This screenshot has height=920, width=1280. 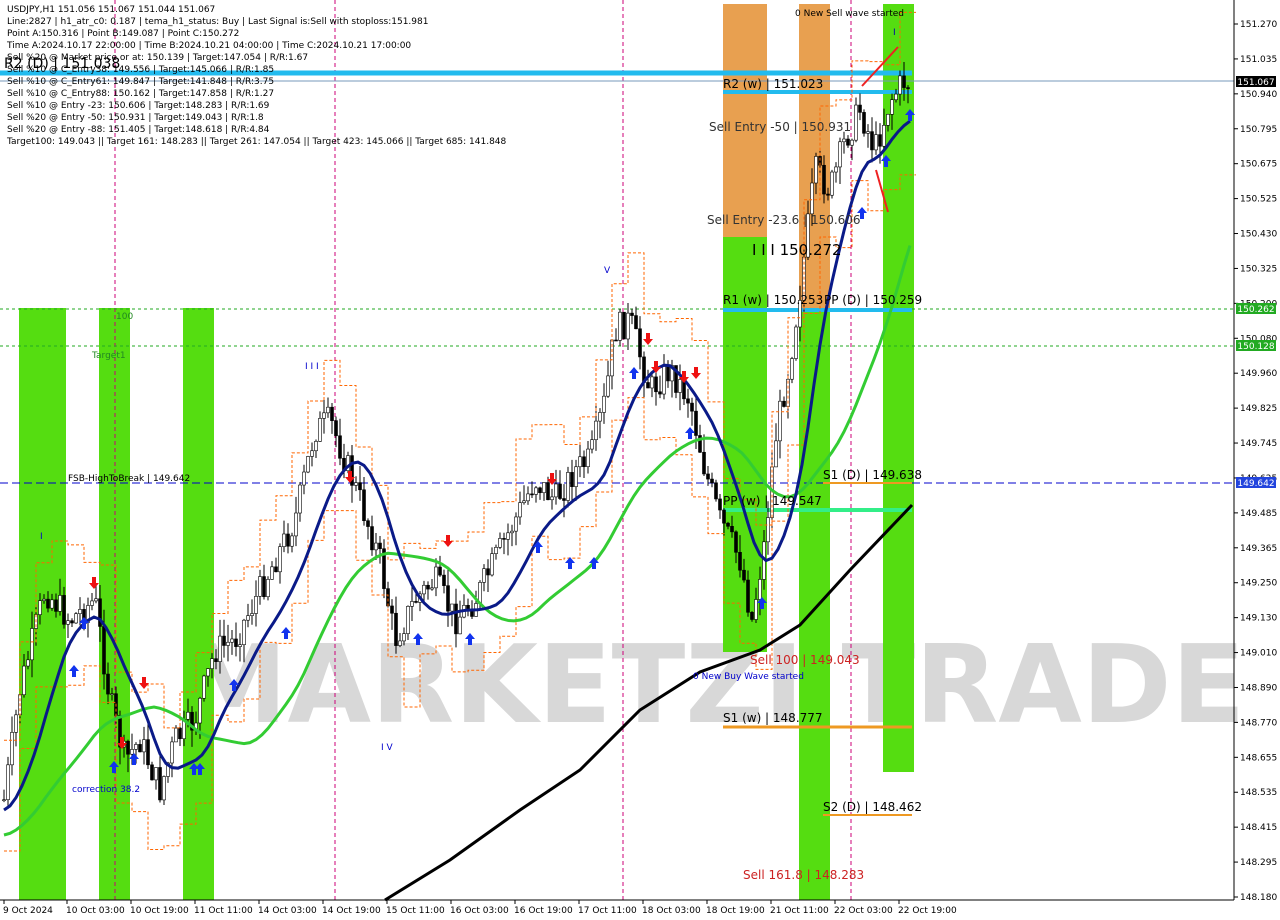 What do you see at coordinates (1258, 409) in the screenshot?
I see `price-tick-label: 149.825` at bounding box center [1258, 409].